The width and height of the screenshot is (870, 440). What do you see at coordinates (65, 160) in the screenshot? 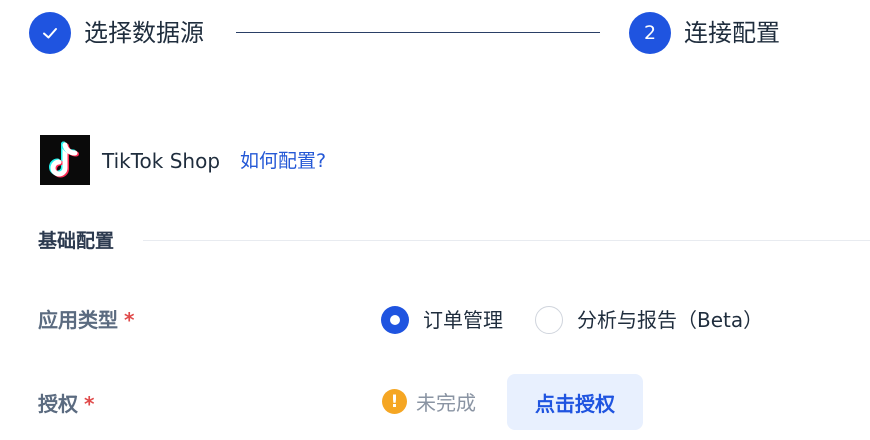
I see `tiktok-logo-icon` at bounding box center [65, 160].